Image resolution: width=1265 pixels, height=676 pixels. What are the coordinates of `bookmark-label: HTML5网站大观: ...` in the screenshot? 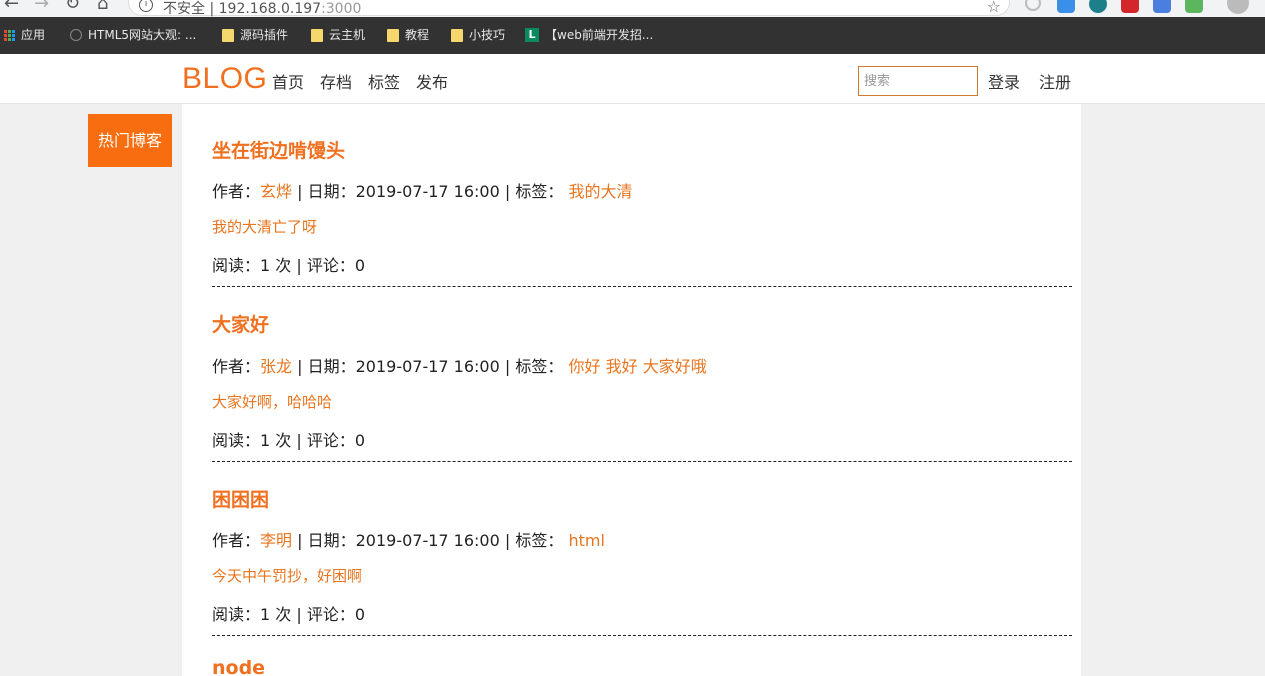 It's located at (142, 35).